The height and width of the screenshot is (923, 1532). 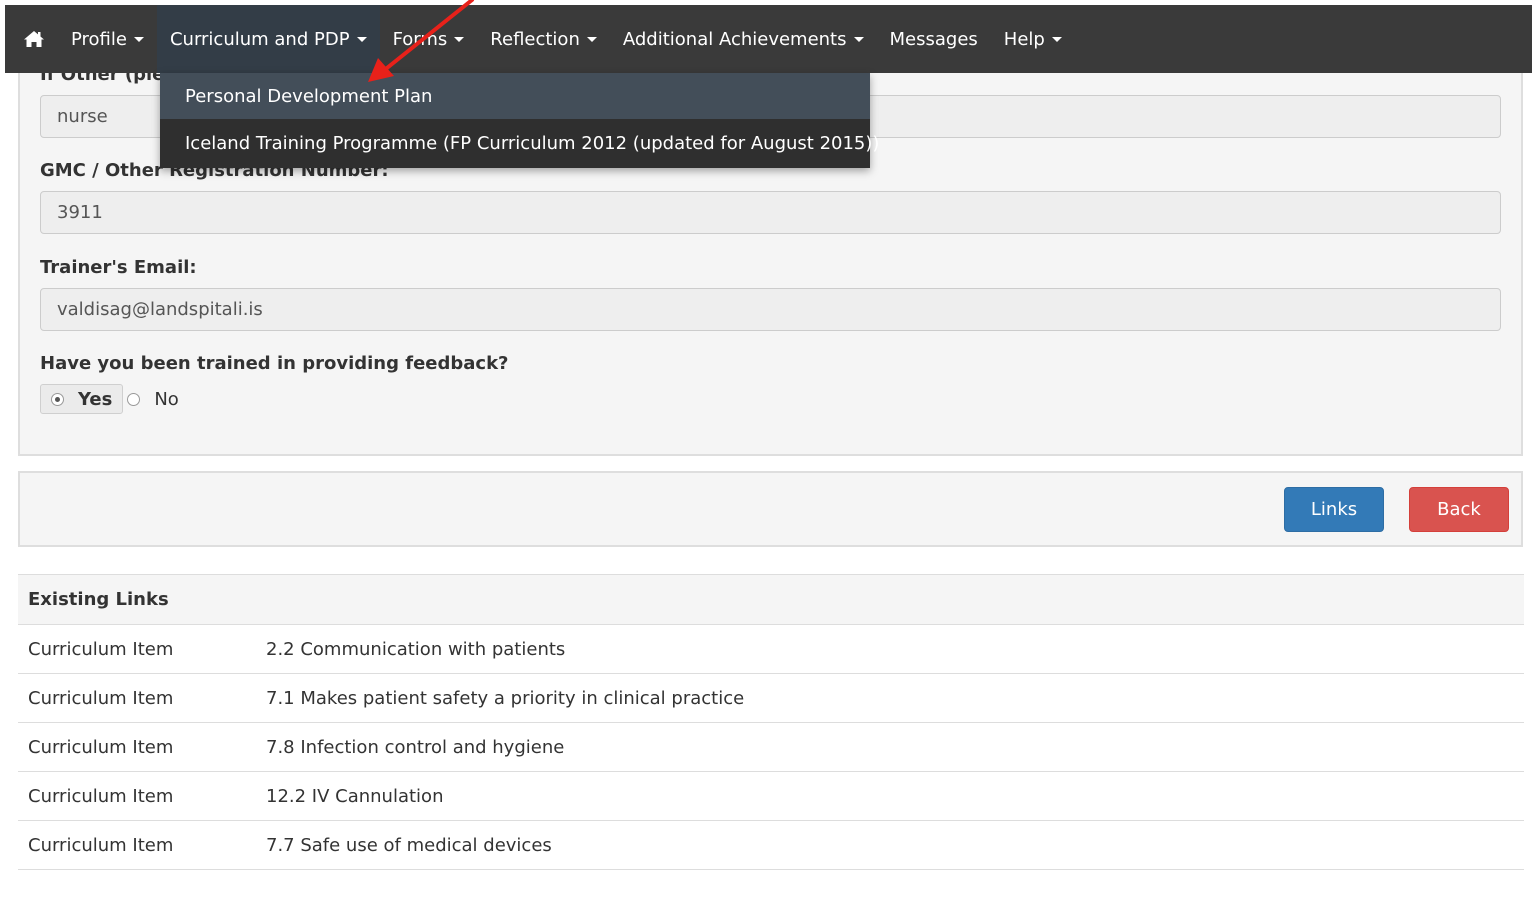 I want to click on nav-reflection-label: Reflection, so click(x=535, y=39).